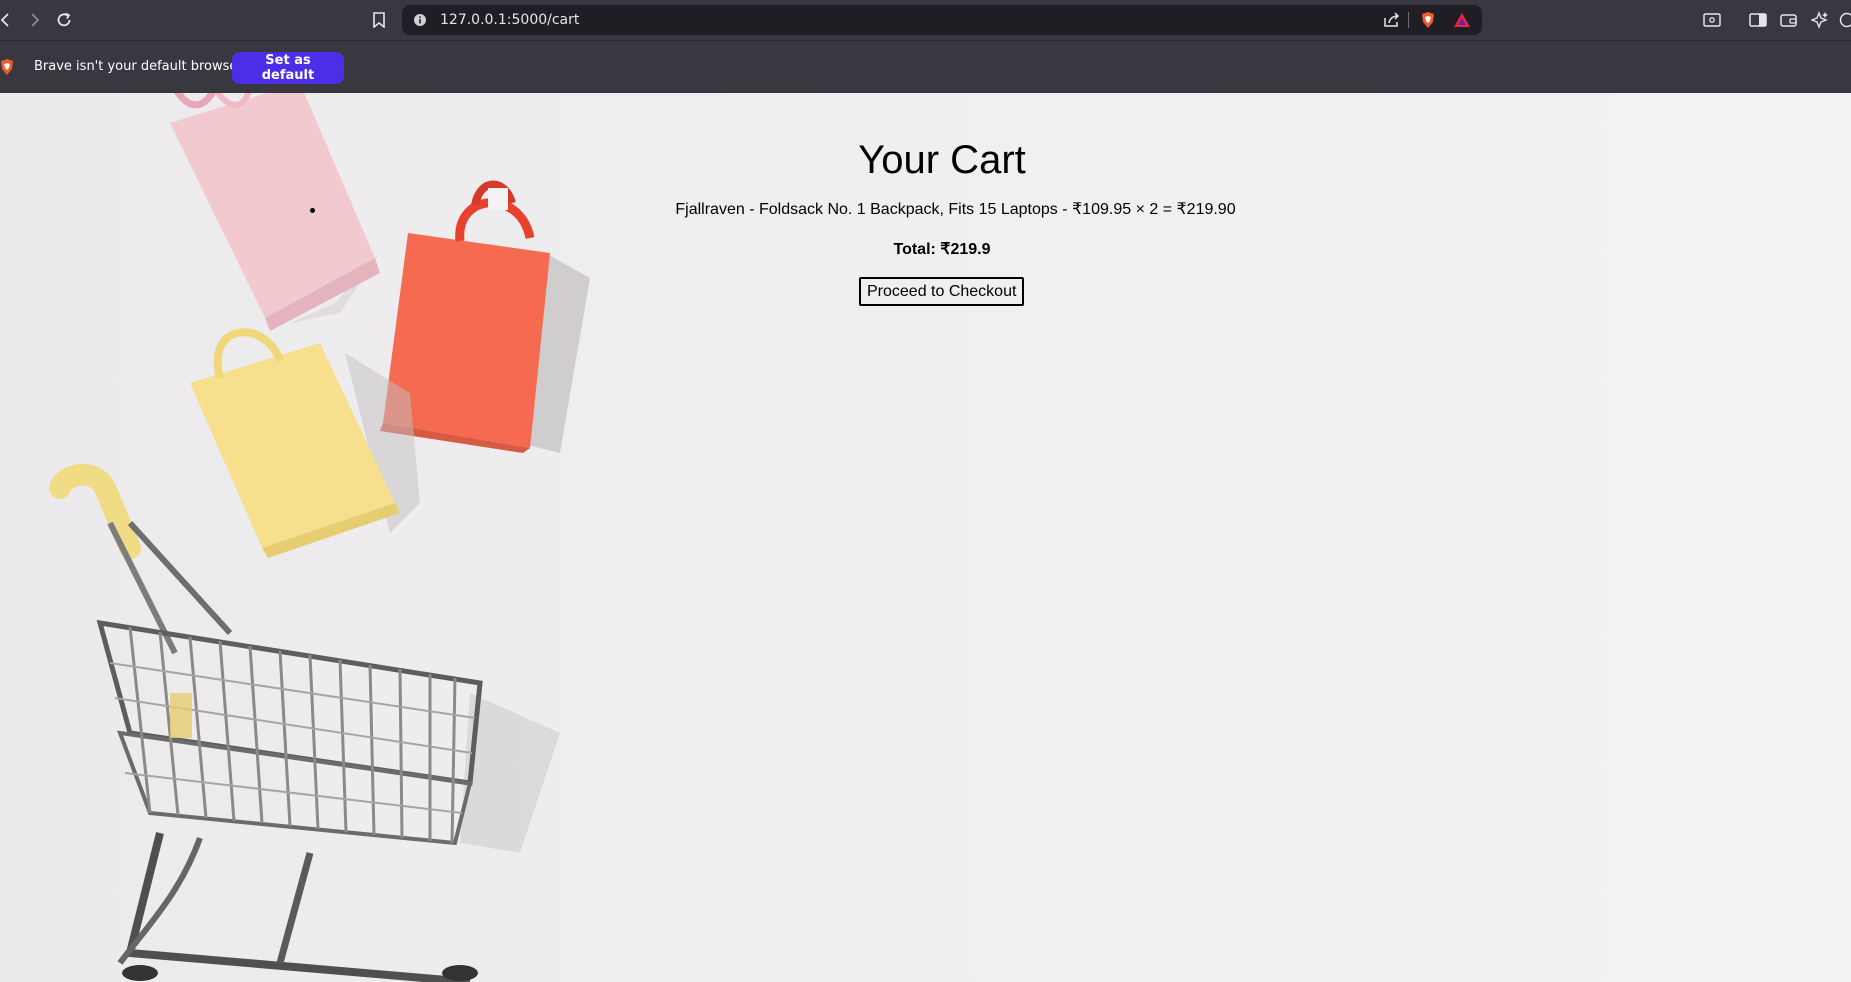 This screenshot has width=1851, height=982. What do you see at coordinates (942, 291) in the screenshot?
I see `proceed-to-checkout-button: Proceed to Checkout` at bounding box center [942, 291].